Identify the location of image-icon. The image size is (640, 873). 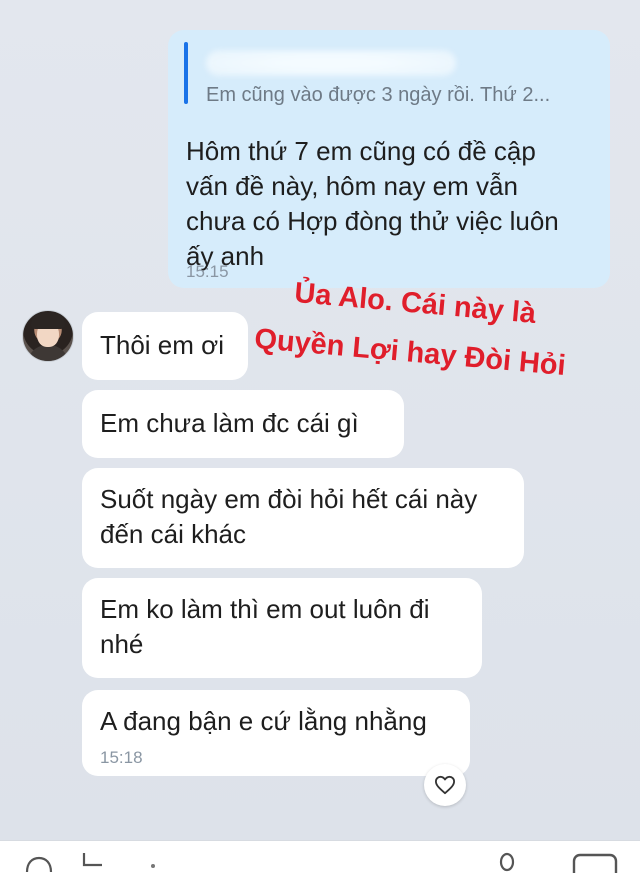
(595, 863).